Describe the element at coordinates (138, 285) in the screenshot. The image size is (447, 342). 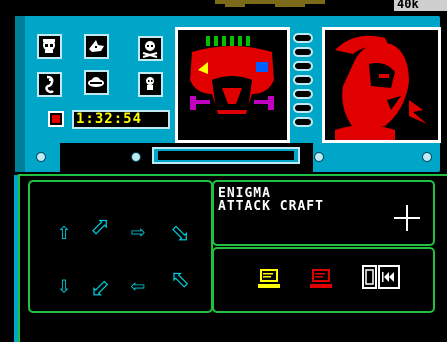
I see `arrow-left-button: ⇦` at that location.